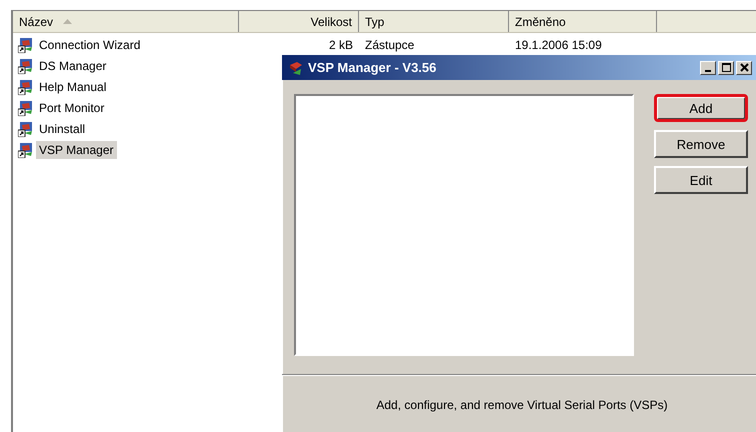 Image resolution: width=756 pixels, height=432 pixels. Describe the element at coordinates (701, 108) in the screenshot. I see `dialog-button: Add` at that location.